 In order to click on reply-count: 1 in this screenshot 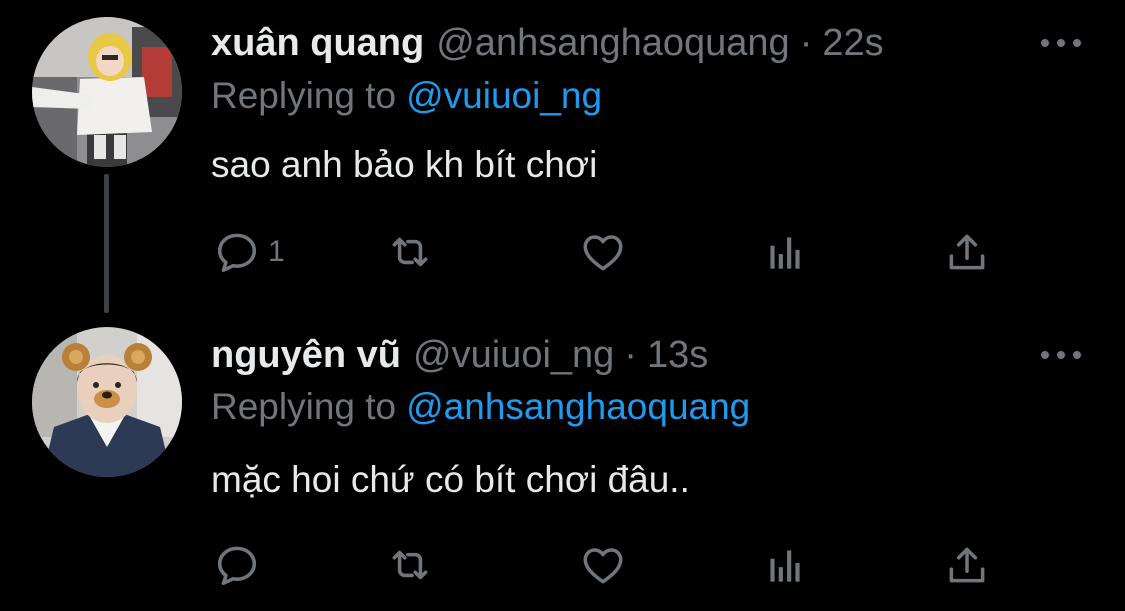, I will do `click(276, 251)`.